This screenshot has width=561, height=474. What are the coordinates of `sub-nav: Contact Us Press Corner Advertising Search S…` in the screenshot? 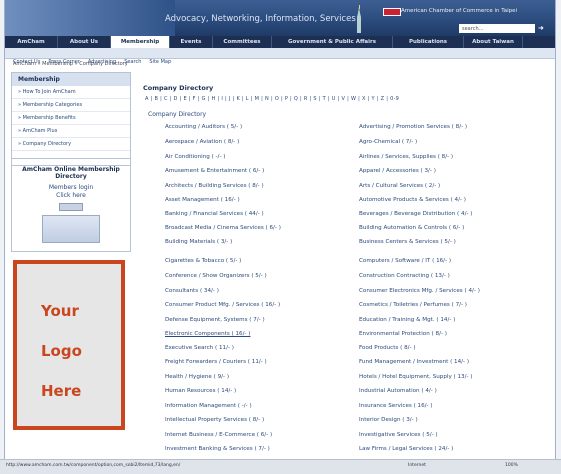 It's located at (280, 56).